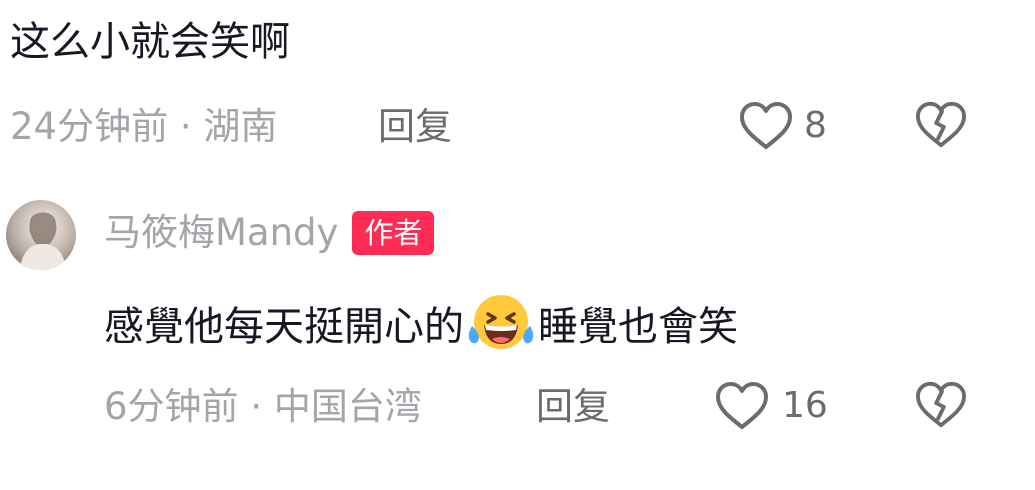 This screenshot has height=490, width=1035. I want to click on username: 马筱梅Mandy, so click(221, 233).